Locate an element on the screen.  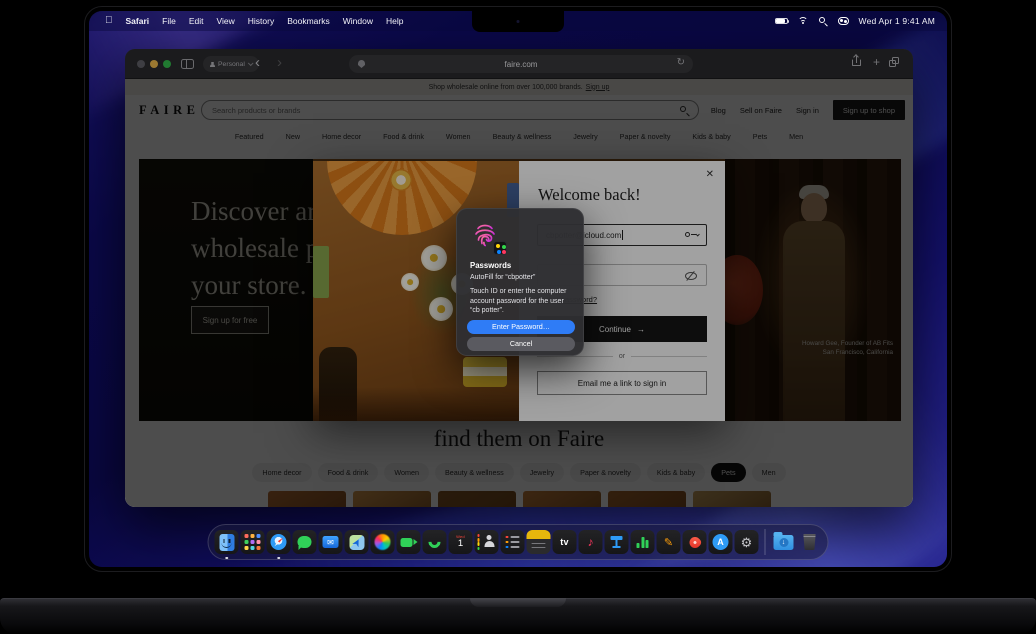
menu-file: File is located at coordinates (169, 21).